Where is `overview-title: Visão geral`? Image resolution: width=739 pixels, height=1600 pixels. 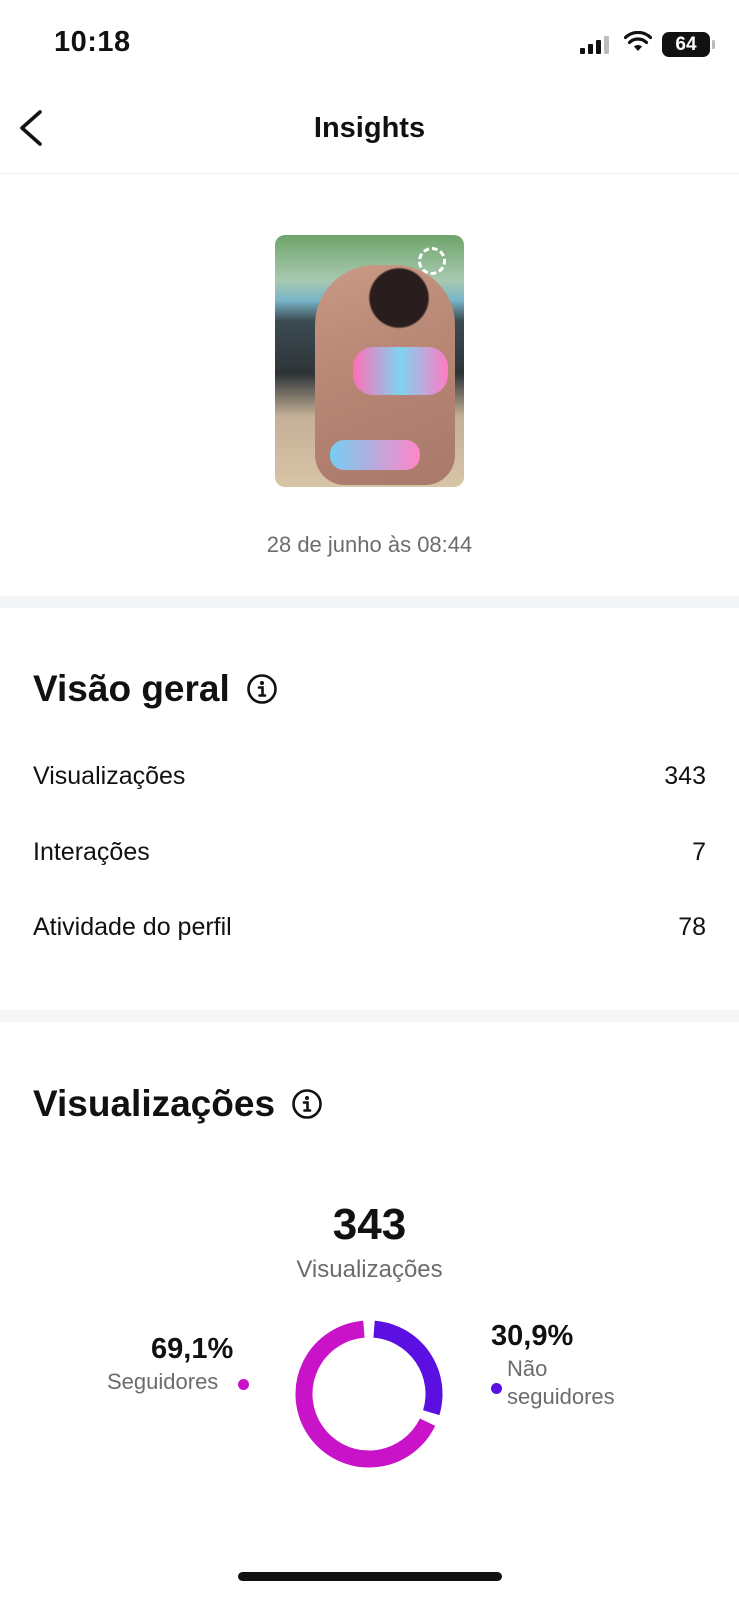
overview-title: Visão geral is located at coordinates (131, 688).